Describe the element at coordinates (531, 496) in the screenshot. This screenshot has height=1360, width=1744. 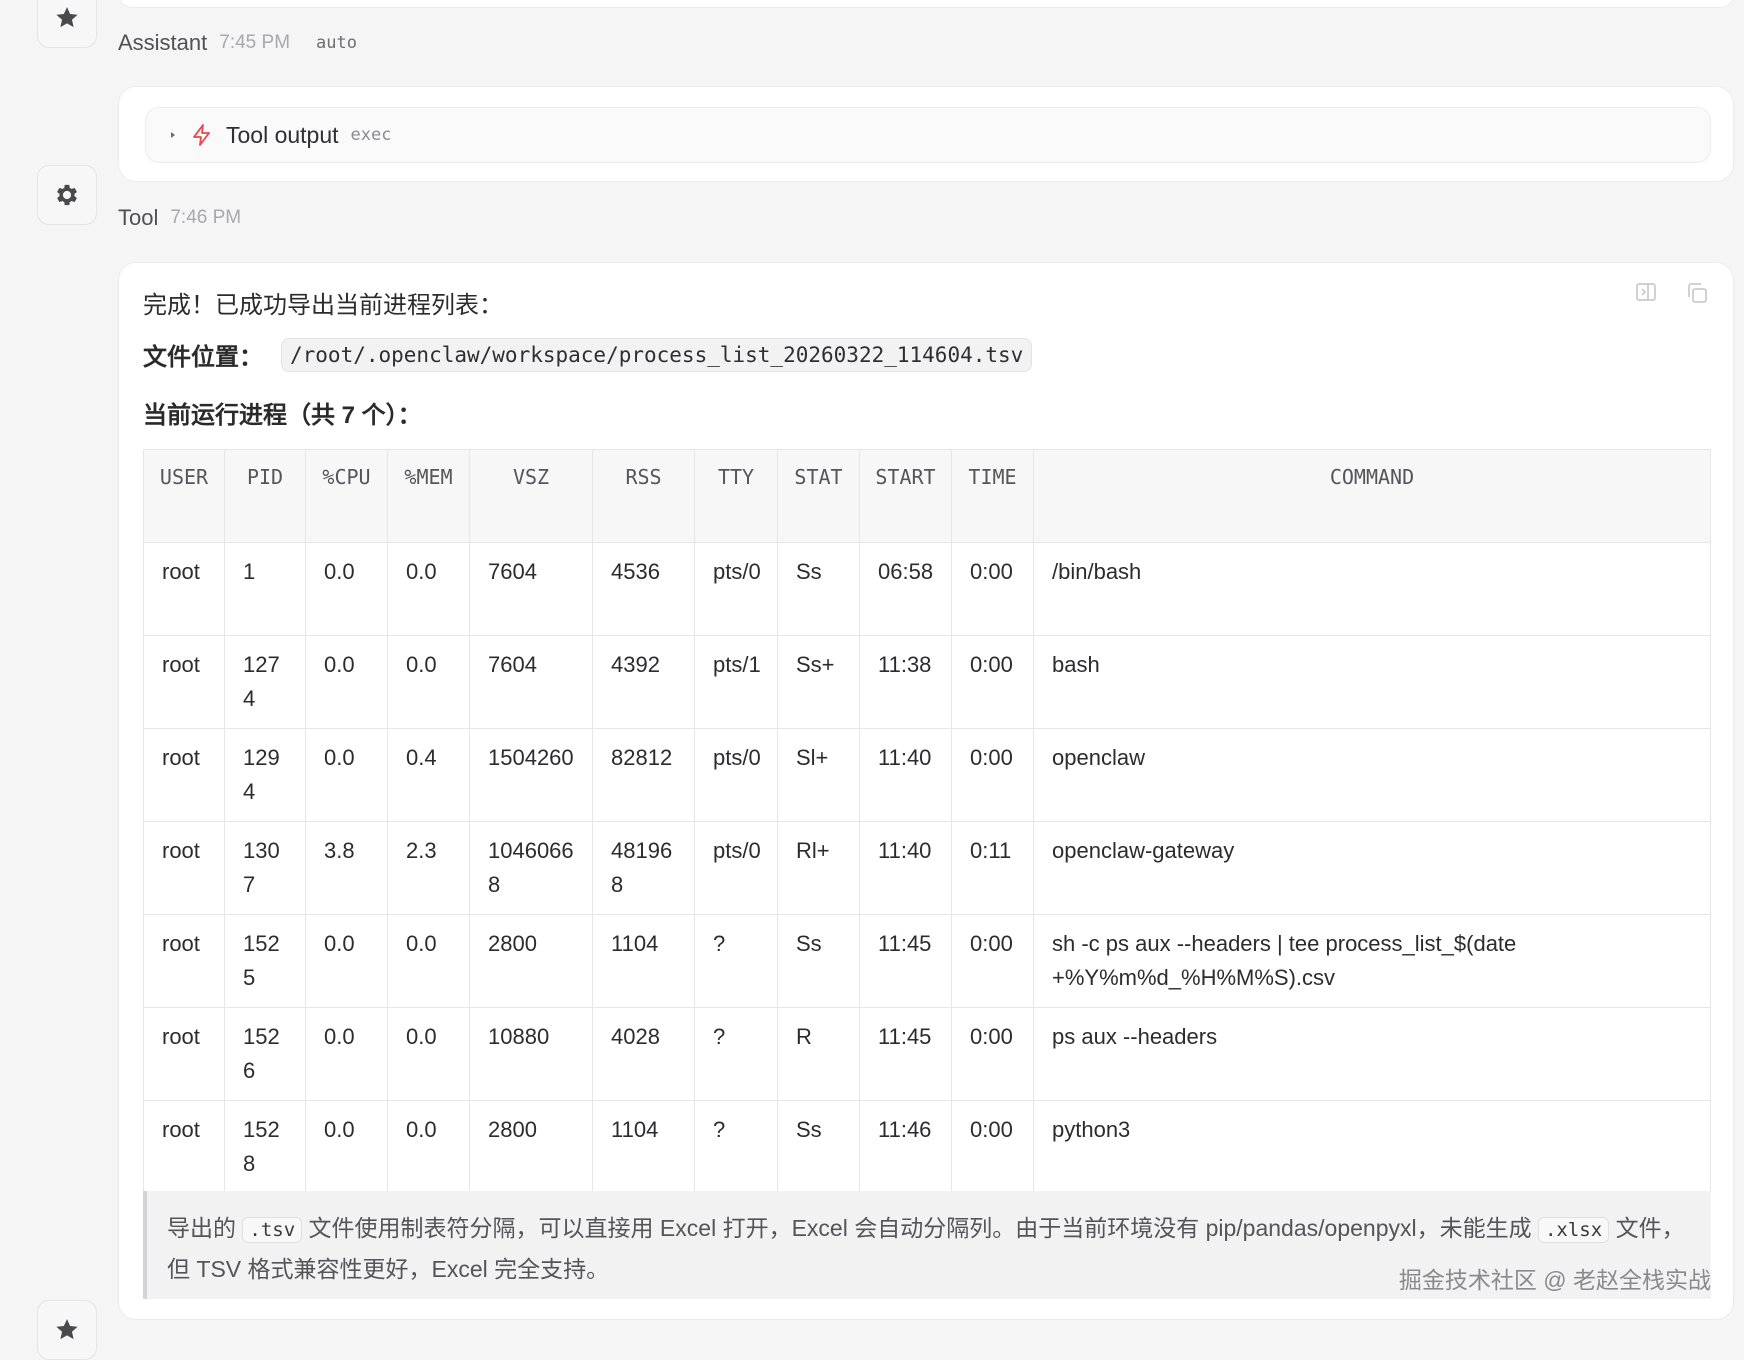
I see `header-vsz: VSZ` at that location.